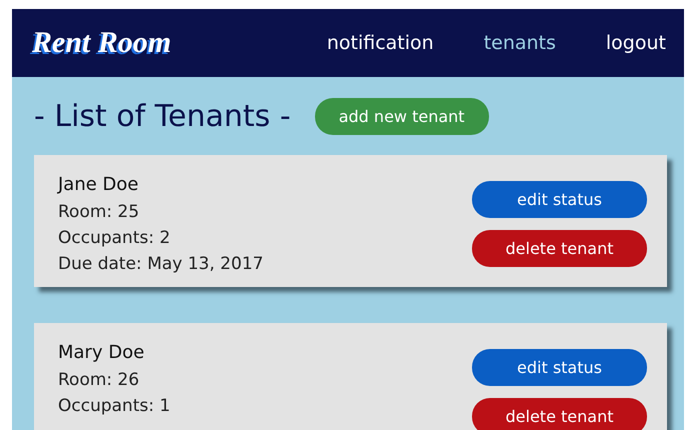  I want to click on room-text: Room: 25, so click(99, 212).